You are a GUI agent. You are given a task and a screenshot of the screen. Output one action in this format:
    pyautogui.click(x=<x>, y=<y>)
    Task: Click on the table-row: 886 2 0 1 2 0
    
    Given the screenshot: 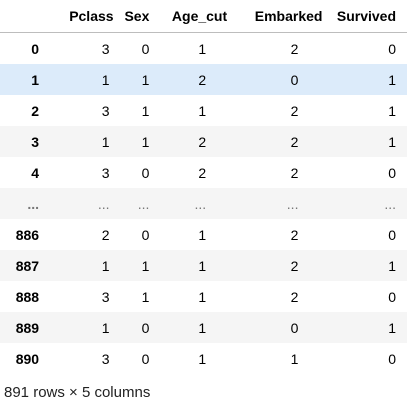 What is the action you would take?
    pyautogui.click(x=203, y=234)
    